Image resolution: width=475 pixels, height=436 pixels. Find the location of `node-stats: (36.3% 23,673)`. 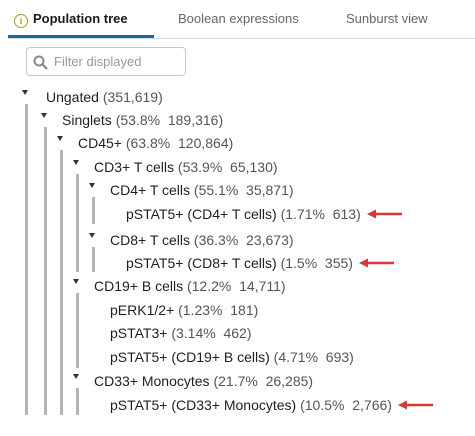

node-stats: (36.3% 23,673) is located at coordinates (243, 240).